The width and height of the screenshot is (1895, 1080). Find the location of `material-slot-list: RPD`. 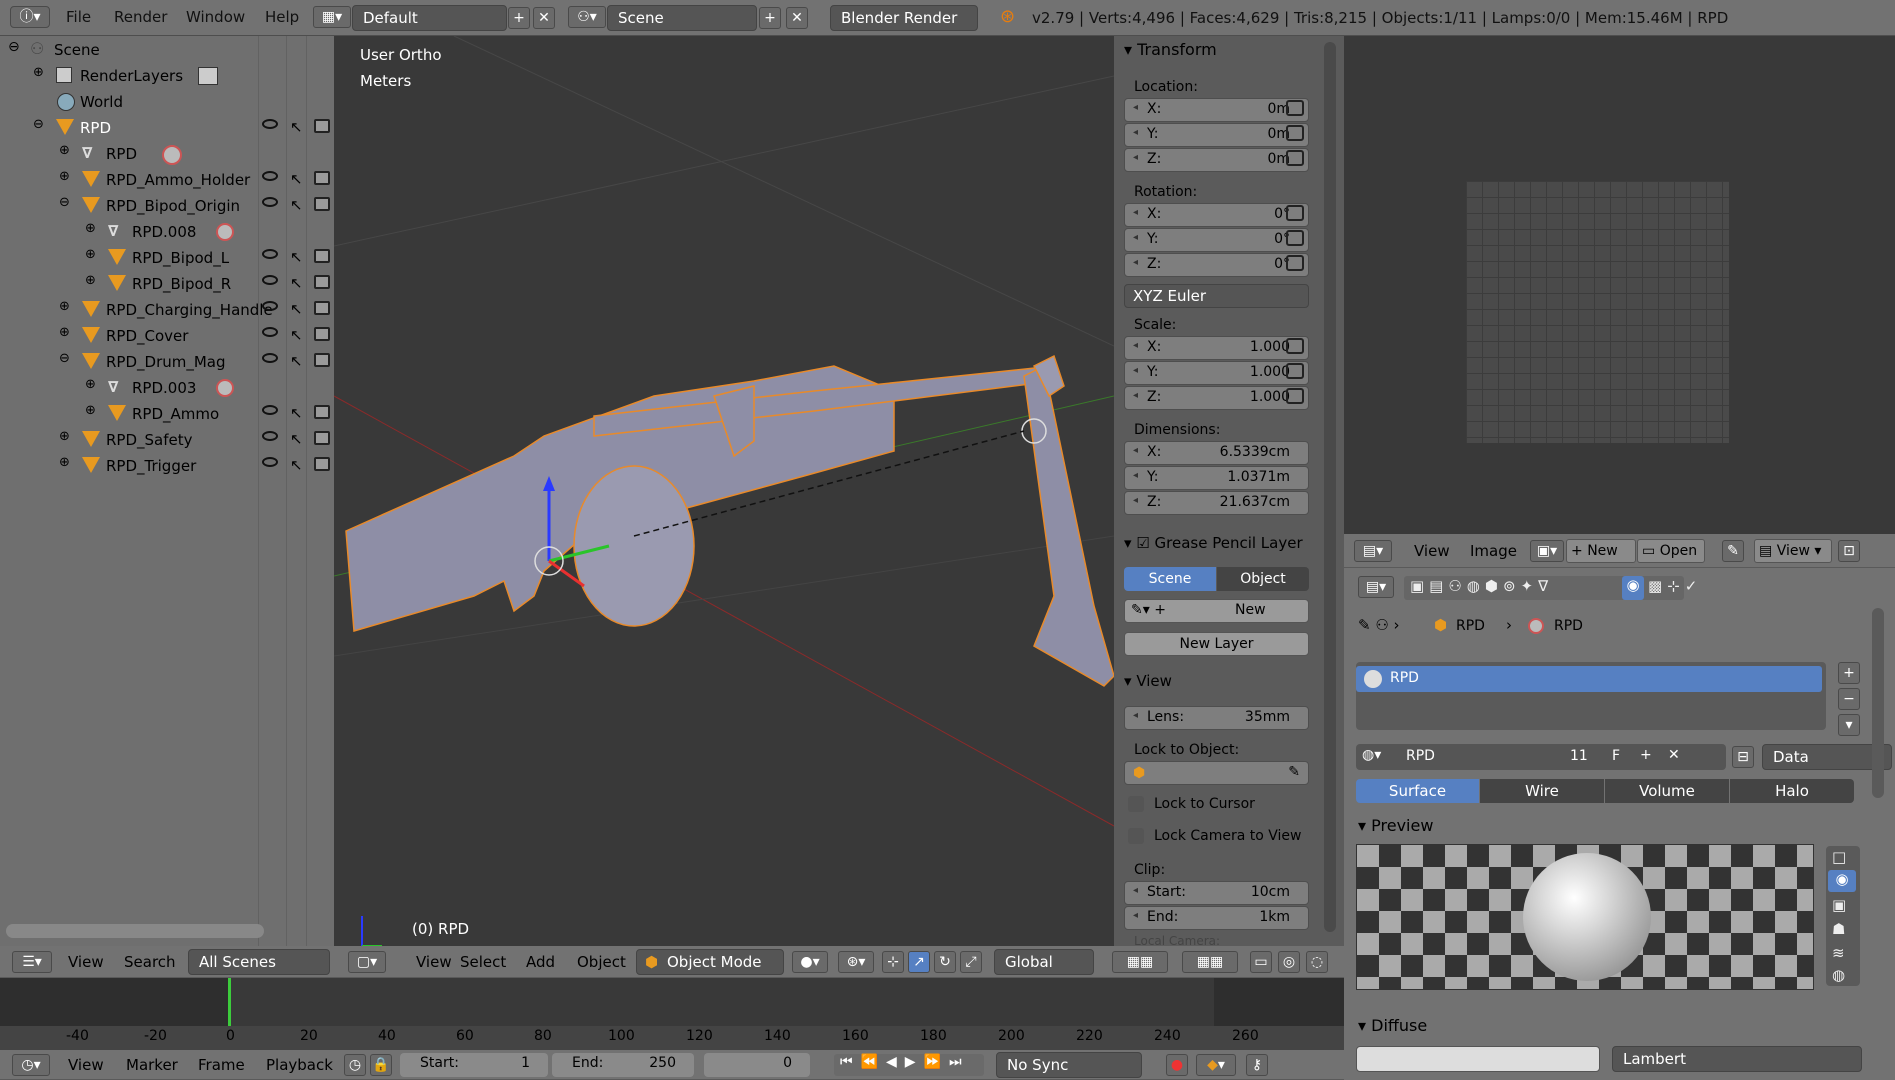

material-slot-list: RPD is located at coordinates (1591, 696).